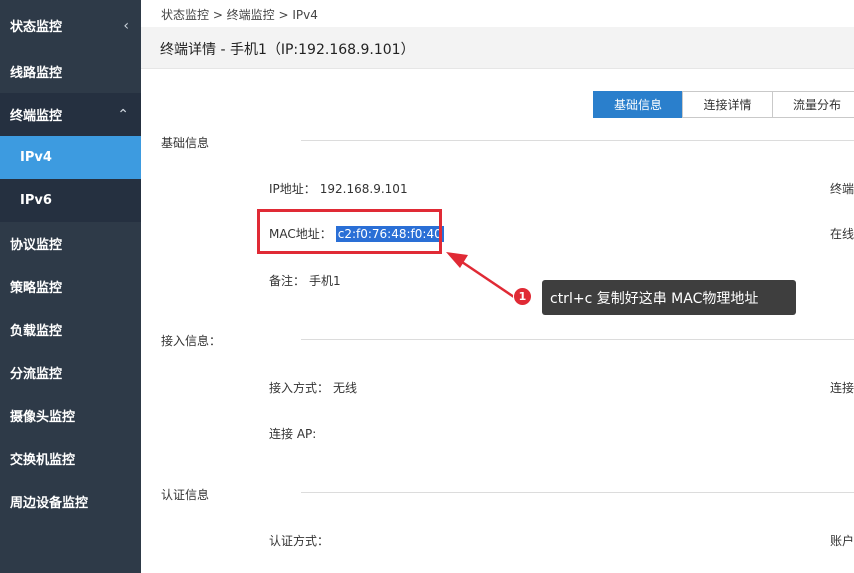  I want to click on sidebar-item-switch-monitor: 交换机监控, so click(70, 458).